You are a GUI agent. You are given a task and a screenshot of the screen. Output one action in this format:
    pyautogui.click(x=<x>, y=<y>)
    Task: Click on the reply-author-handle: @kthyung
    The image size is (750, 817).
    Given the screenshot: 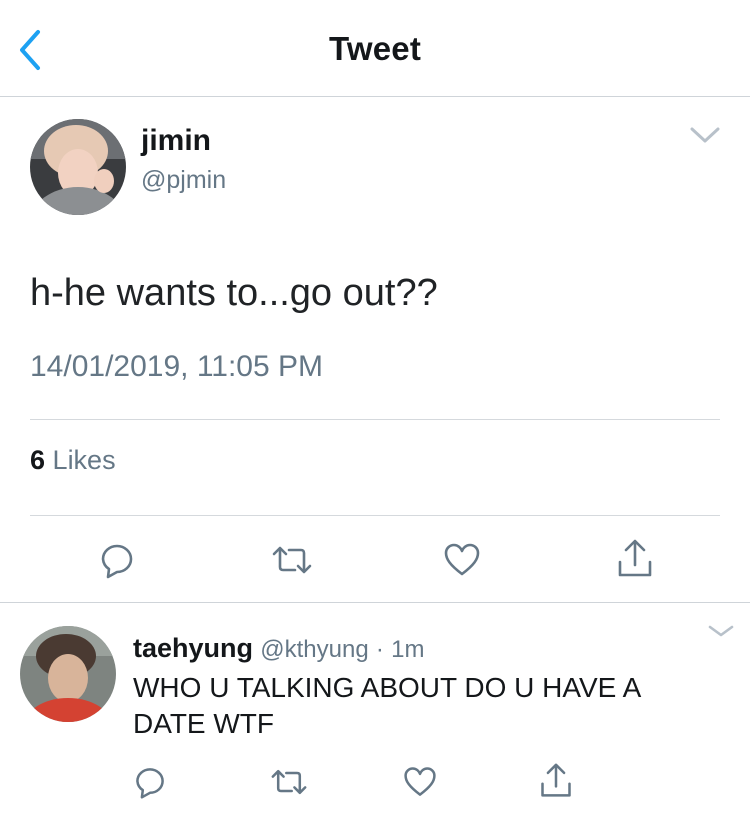 What is the action you would take?
    pyautogui.click(x=314, y=649)
    